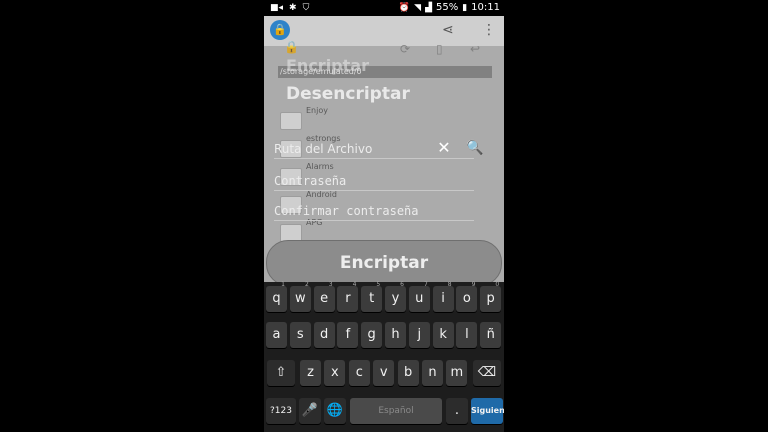 This screenshot has height=432, width=768. What do you see at coordinates (310, 411) in the screenshot?
I see `microphone-icon: 🎤` at bounding box center [310, 411].